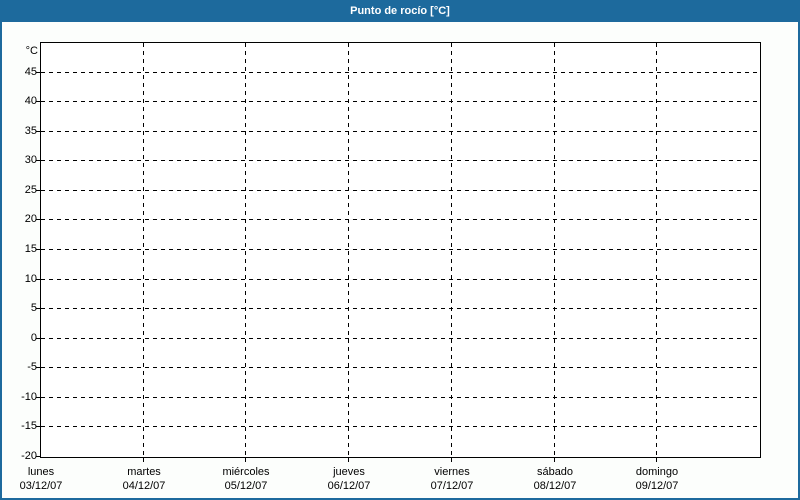 This screenshot has width=800, height=500. What do you see at coordinates (144, 479) in the screenshot?
I see `x-axis-day-label: martes 04/12/07` at bounding box center [144, 479].